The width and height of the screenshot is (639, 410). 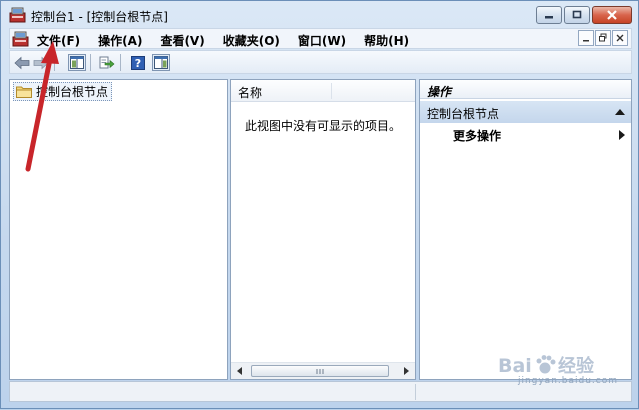 I want to click on menu-bar: 文件(F) 操作(A) 查看(V) 收藏夹(O) 窗口(W) 帮助(H), so click(x=320, y=38).